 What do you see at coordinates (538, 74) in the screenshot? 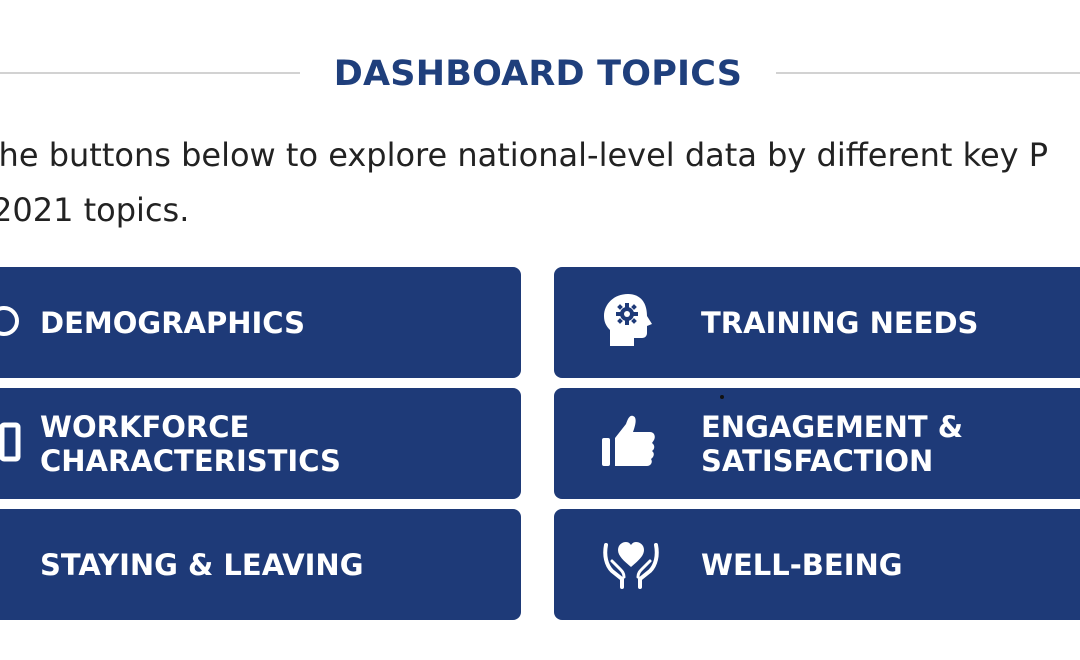
I see `section-title: DASHBOARD TOPICS` at bounding box center [538, 74].